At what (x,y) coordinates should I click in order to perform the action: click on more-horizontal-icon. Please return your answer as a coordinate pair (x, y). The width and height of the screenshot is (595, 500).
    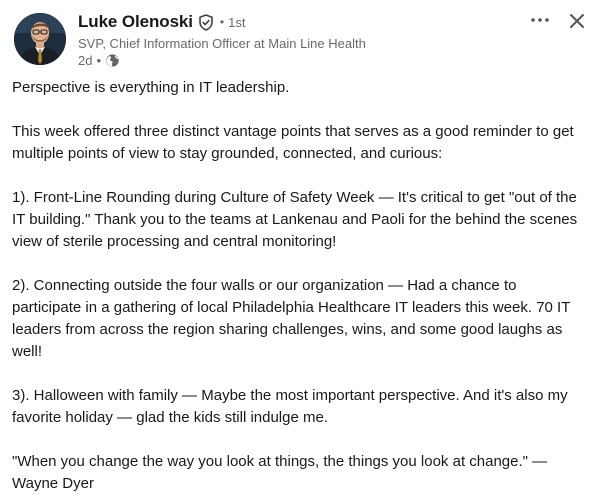
    Looking at the image, I should click on (540, 20).